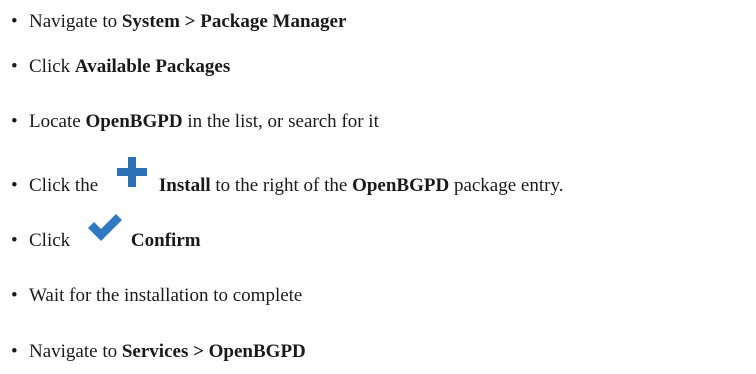 The image size is (756, 374). I want to click on plus-icon, so click(131, 177).